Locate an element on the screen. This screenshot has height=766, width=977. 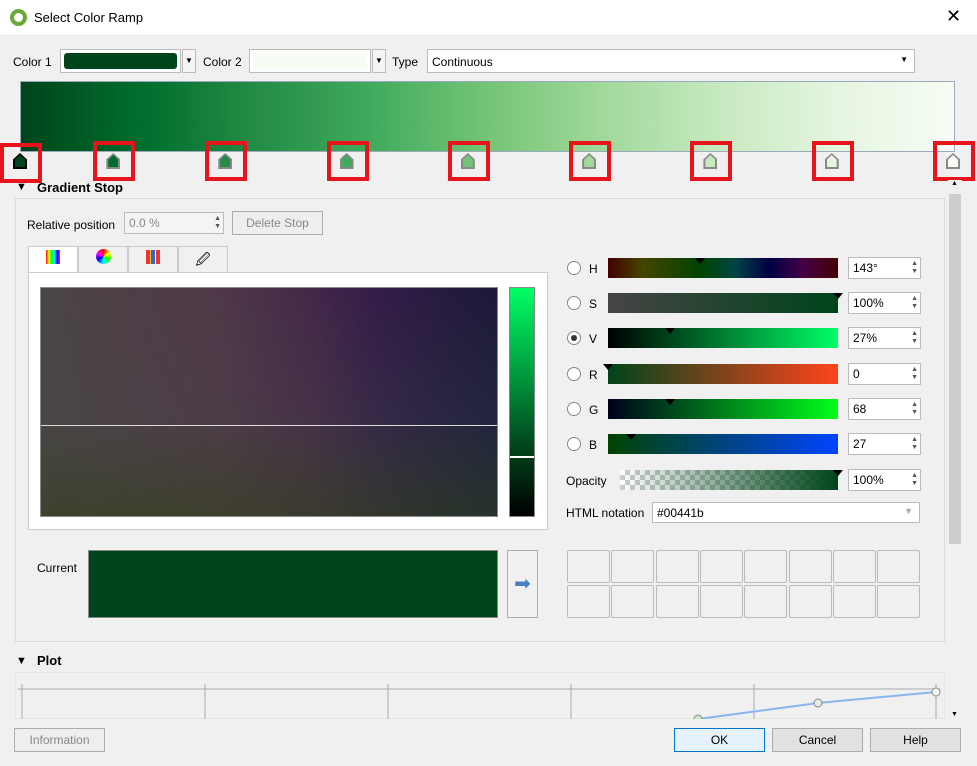
scrollbar: ▲ ▼ is located at coordinates (955, 449).